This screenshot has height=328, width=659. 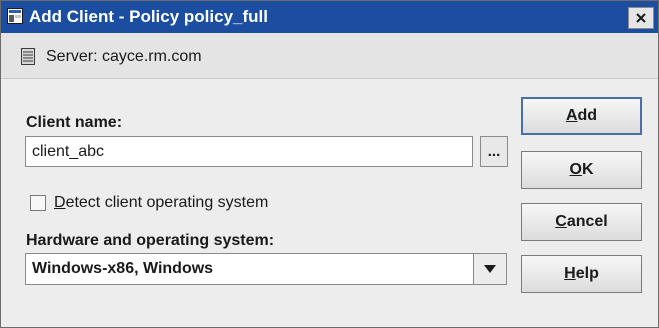 I want to click on add-button-label: dd, so click(x=587, y=115).